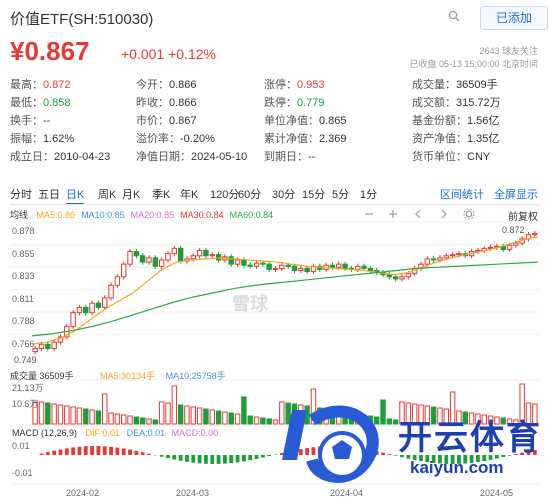 This screenshot has height=504, width=550. What do you see at coordinates (516, 195) in the screenshot?
I see `fullscreen-button: 全屏显示` at bounding box center [516, 195].